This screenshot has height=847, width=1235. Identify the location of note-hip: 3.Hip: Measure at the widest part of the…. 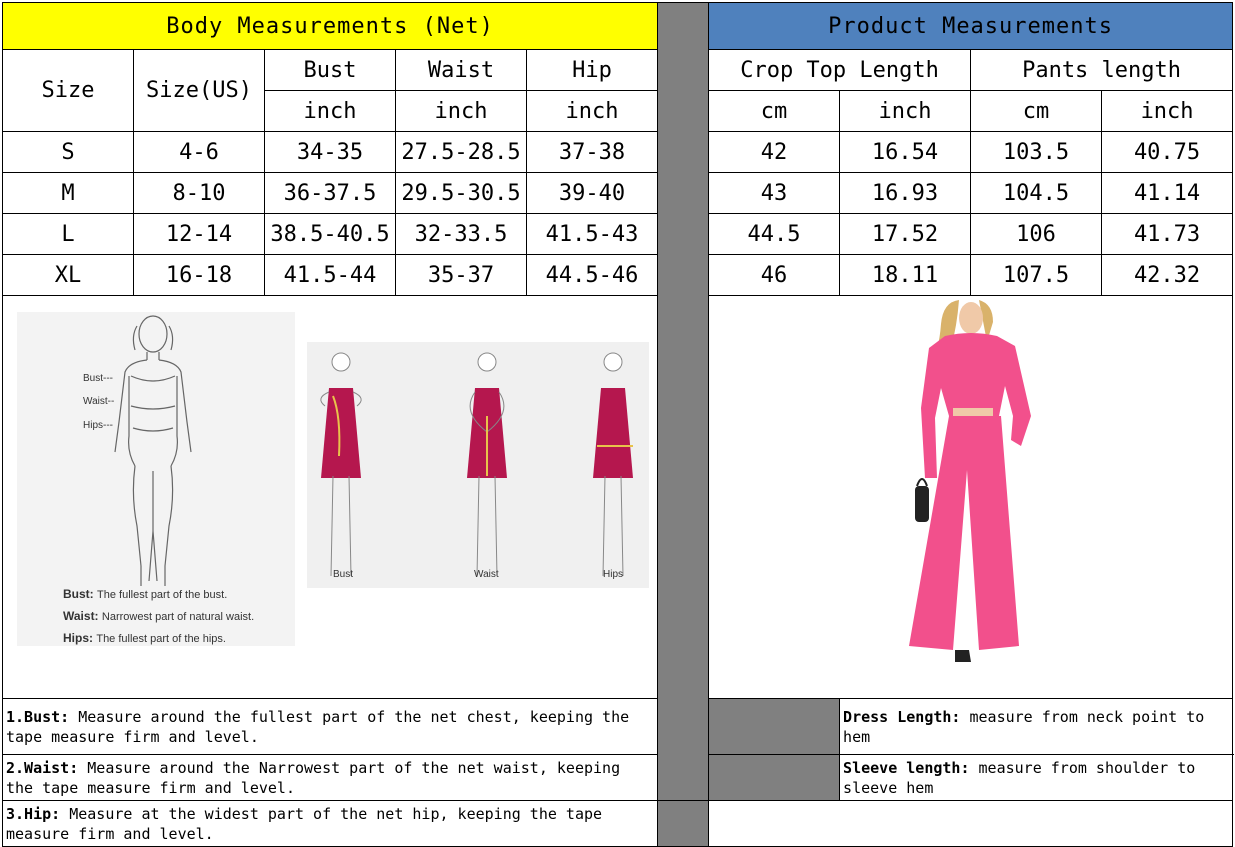
(330, 823).